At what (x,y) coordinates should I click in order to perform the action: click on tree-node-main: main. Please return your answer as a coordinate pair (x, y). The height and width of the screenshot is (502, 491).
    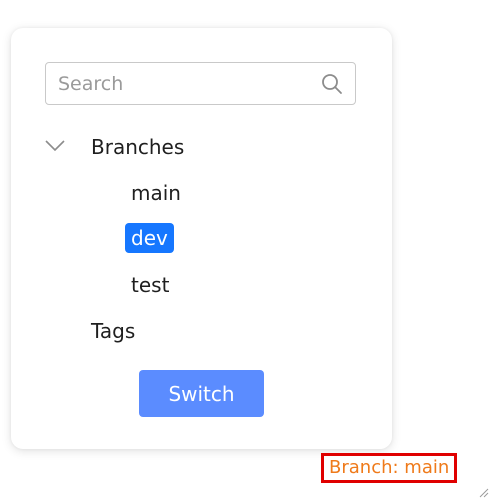
    Looking at the image, I should click on (156, 193).